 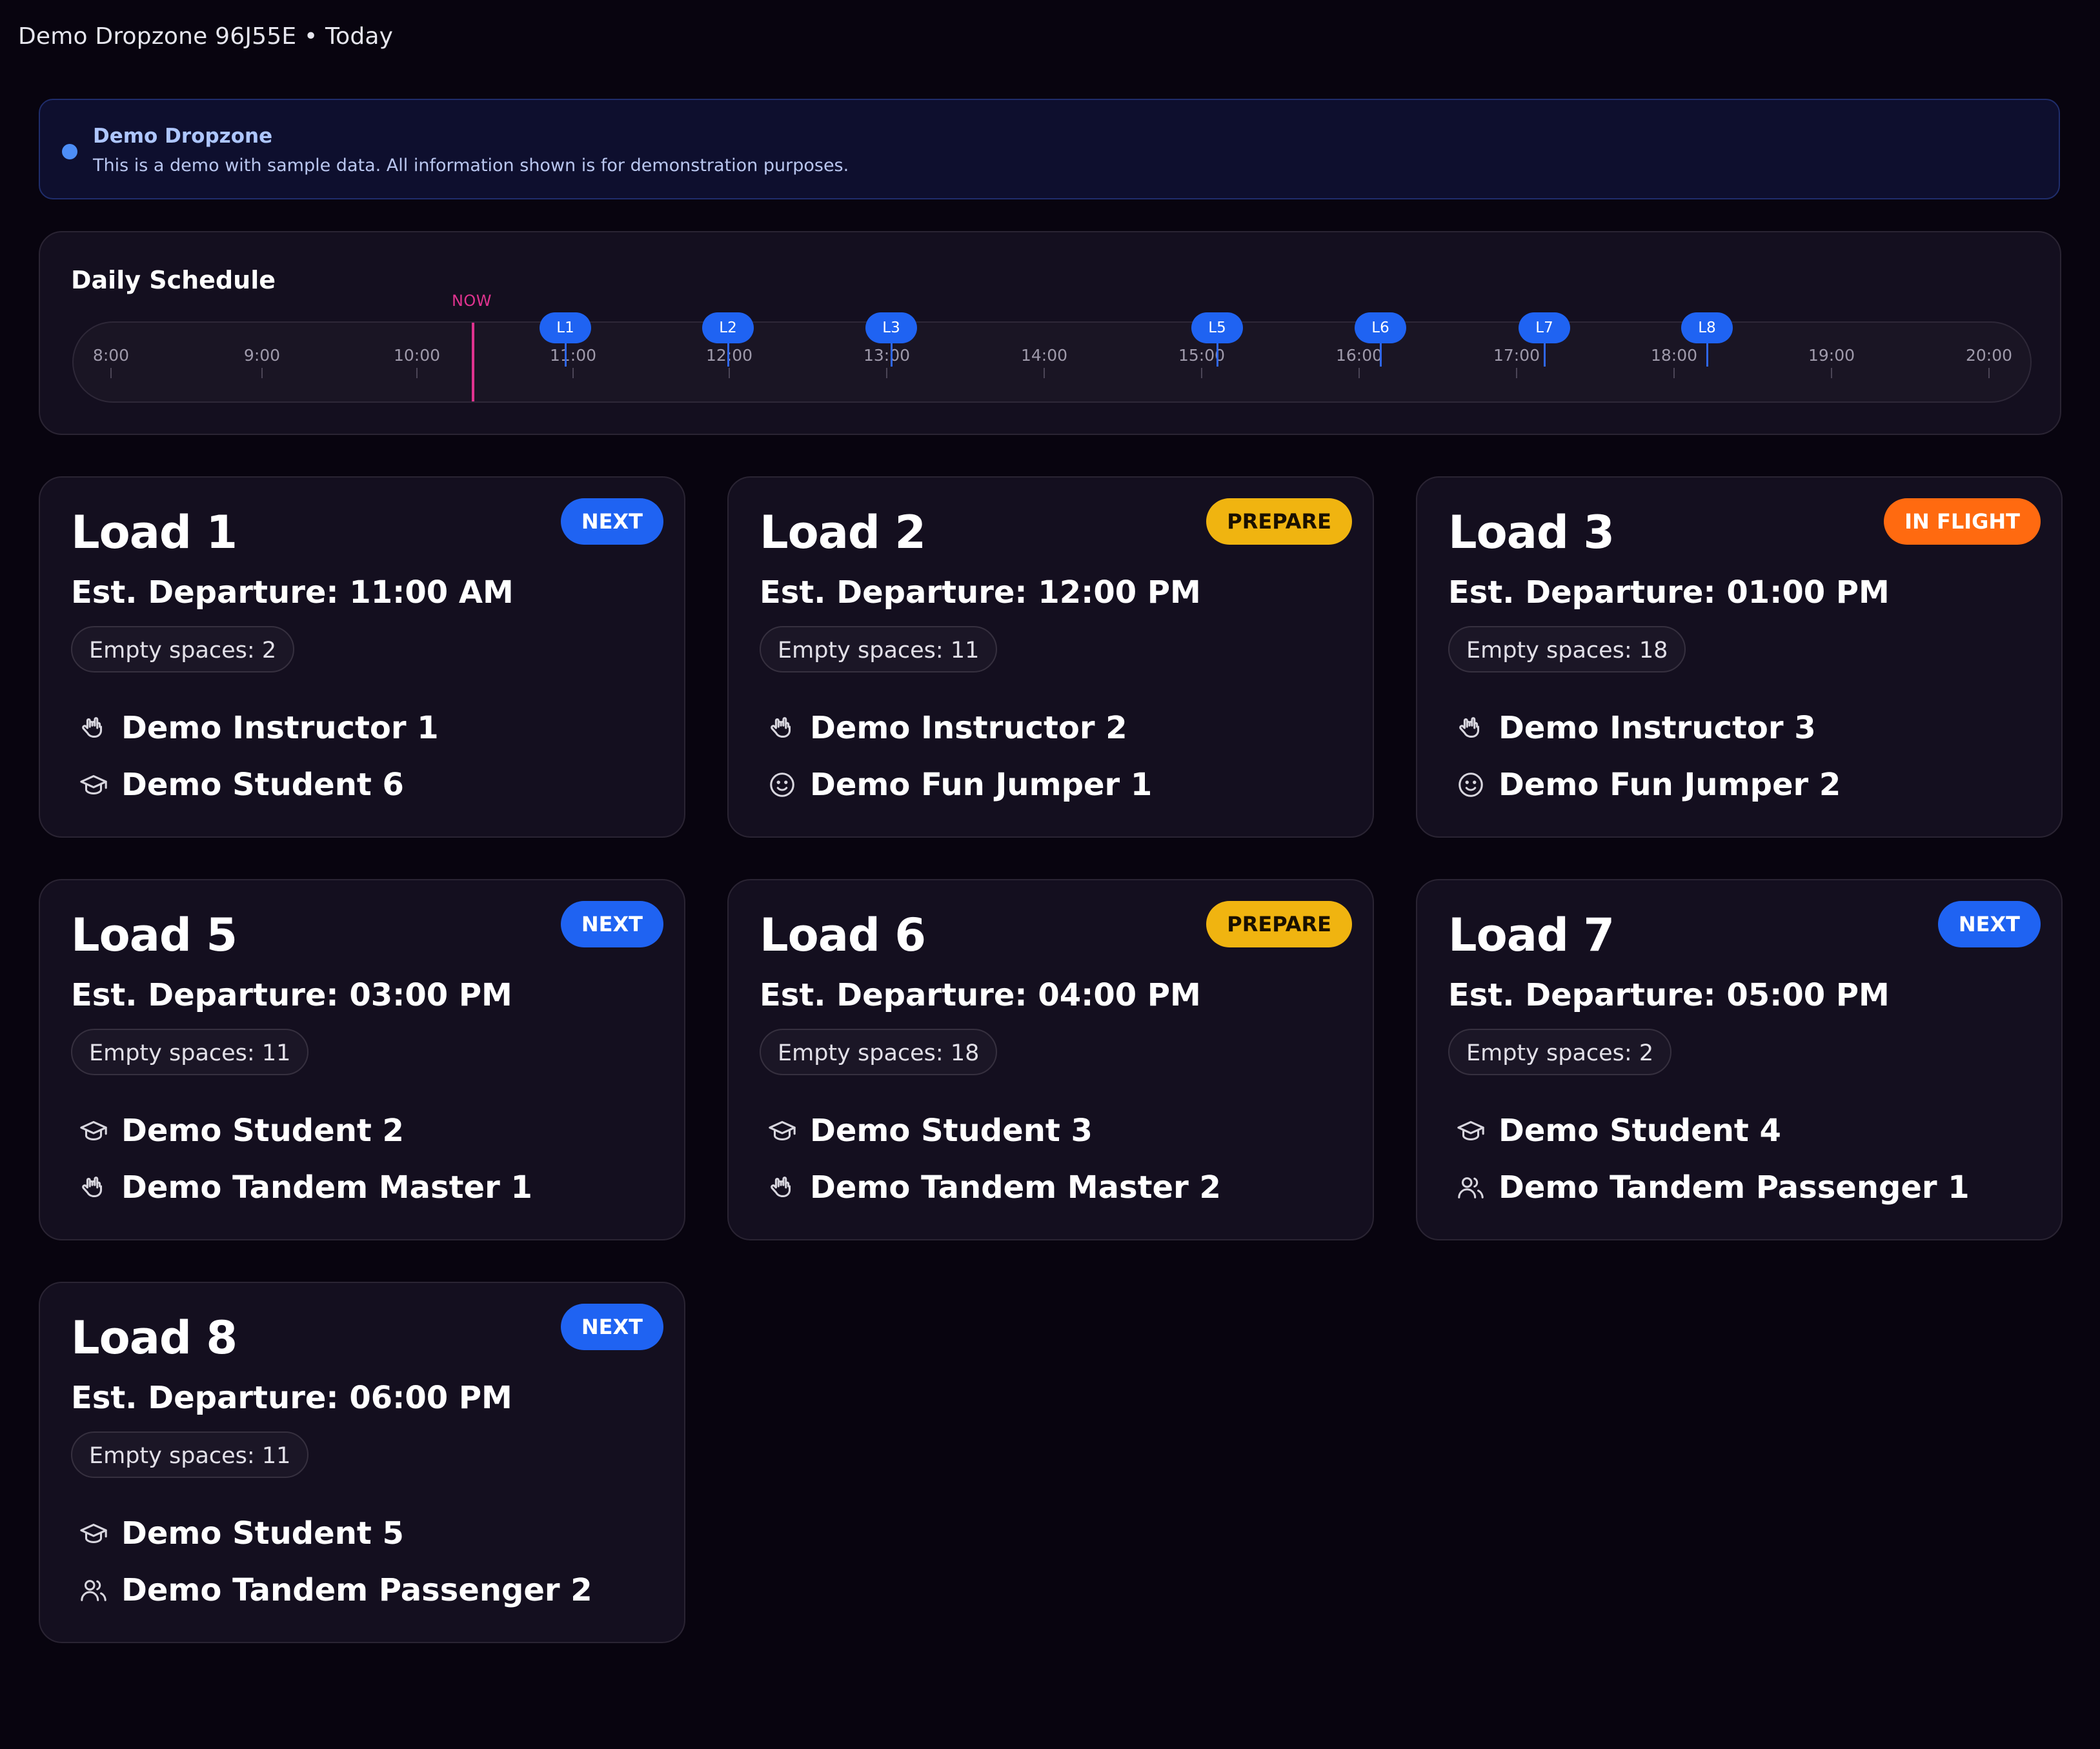 What do you see at coordinates (843, 935) in the screenshot?
I see `load-title: Load 6` at bounding box center [843, 935].